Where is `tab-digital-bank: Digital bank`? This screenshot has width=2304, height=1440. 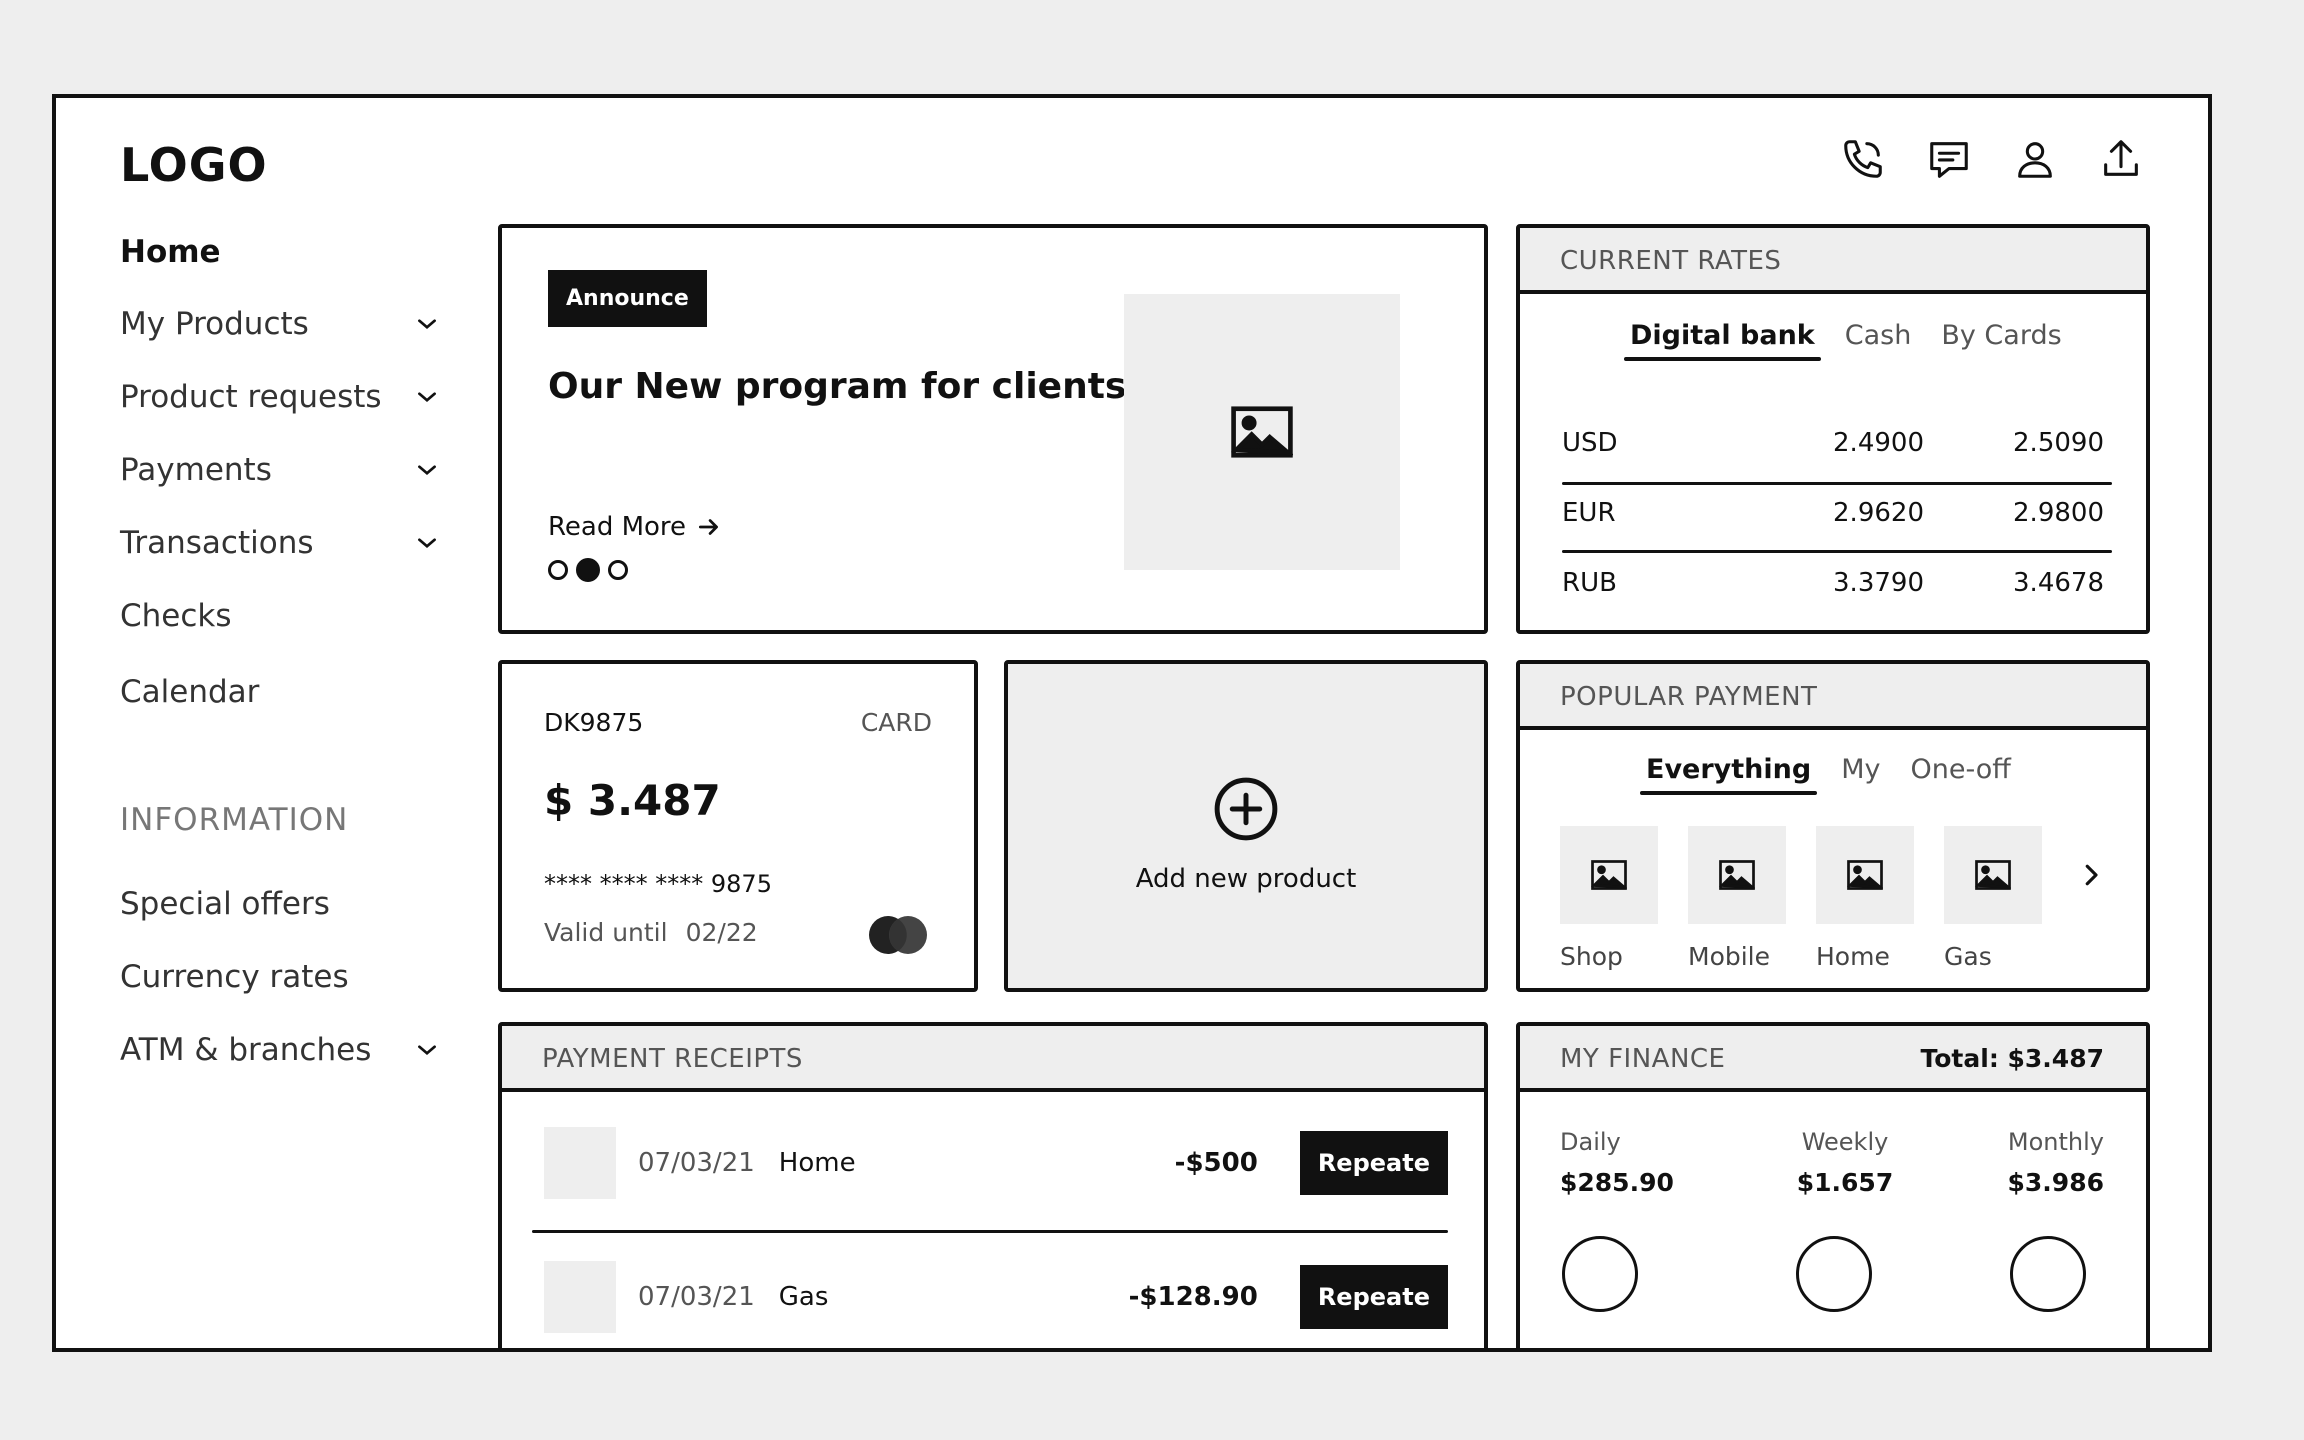
tab-digital-bank: Digital bank is located at coordinates (1722, 340).